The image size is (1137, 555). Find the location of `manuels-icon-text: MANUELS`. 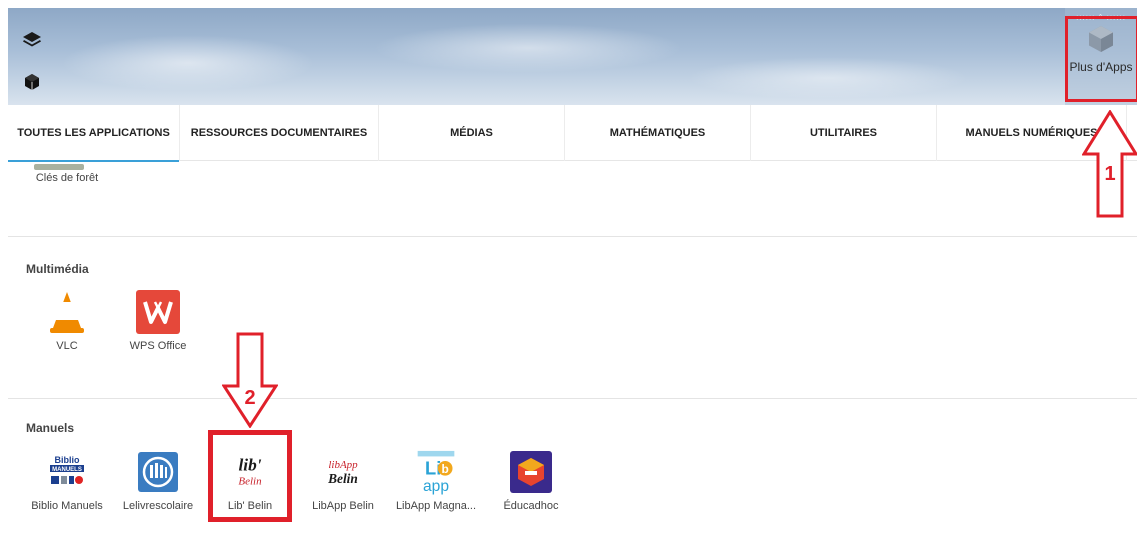

manuels-icon-text: MANUELS is located at coordinates (67, 470).